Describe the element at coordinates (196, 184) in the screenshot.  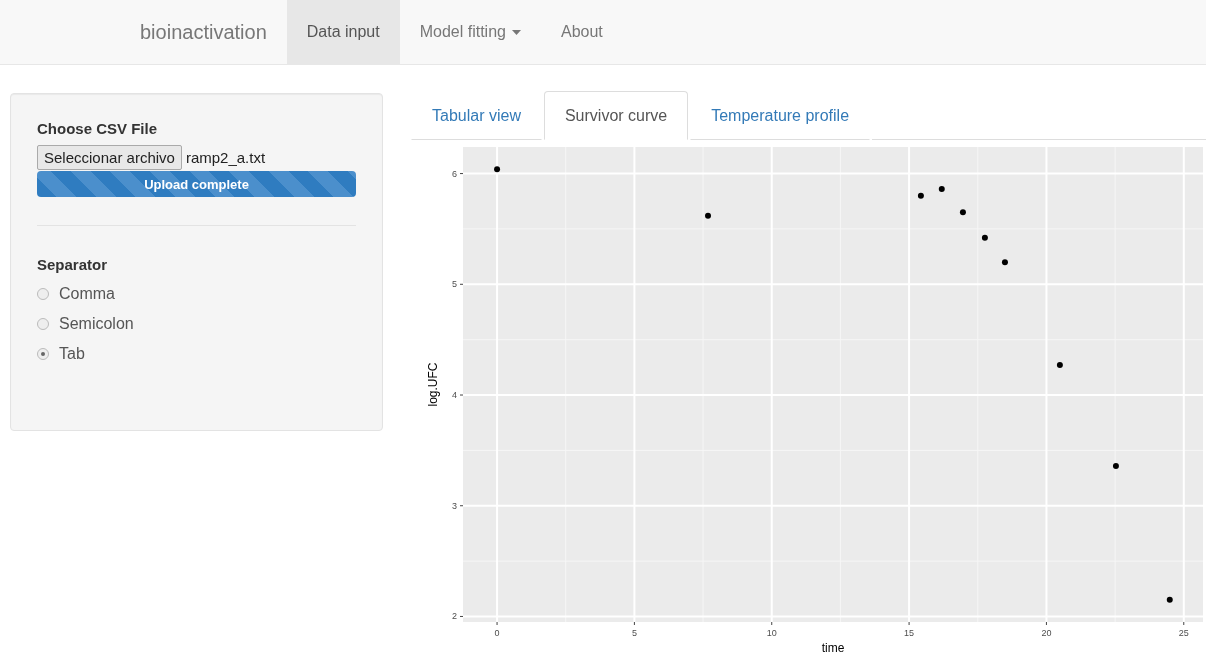
I see `progress-label: Upload complete` at that location.